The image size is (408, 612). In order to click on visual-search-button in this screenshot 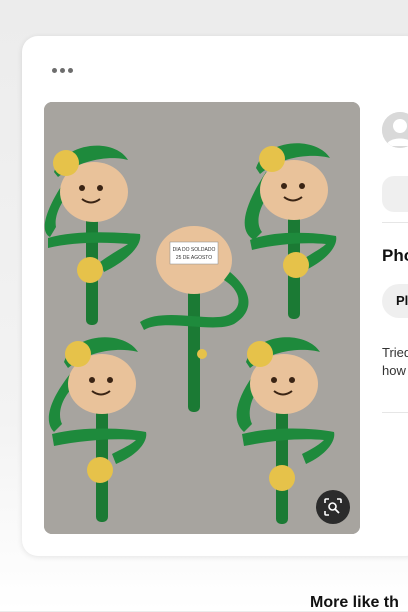, I will do `click(333, 507)`.